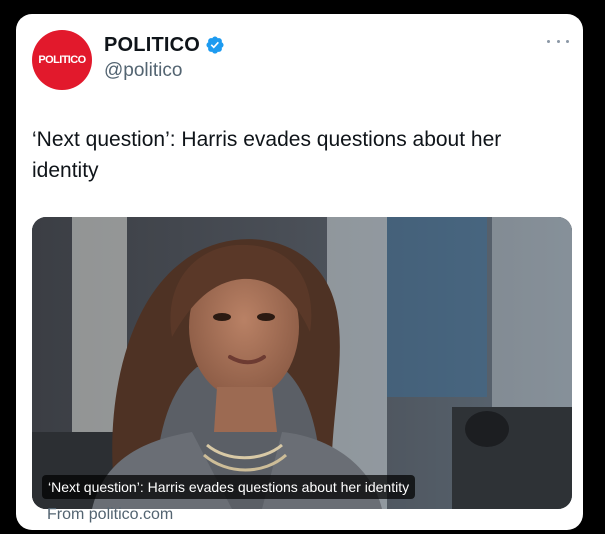 The image size is (605, 534). I want to click on name-row: POLITICO, so click(164, 45).